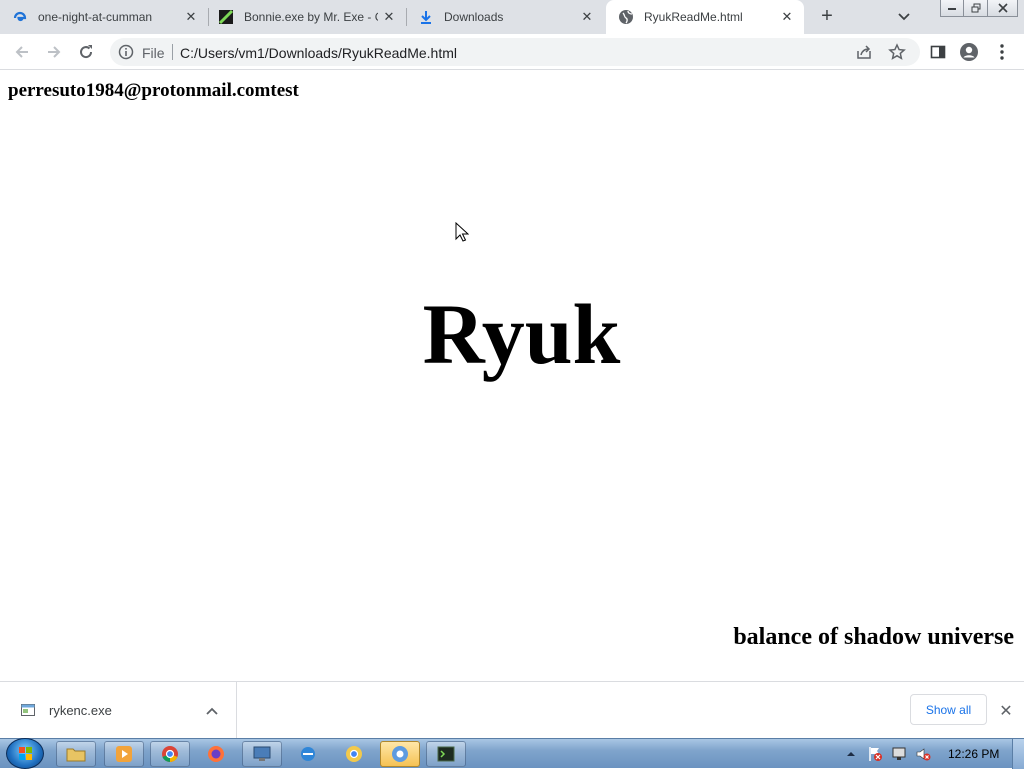 Image resolution: width=1024 pixels, height=775 pixels. Describe the element at coordinates (212, 711) in the screenshot. I see `chevron-up-icon` at that location.